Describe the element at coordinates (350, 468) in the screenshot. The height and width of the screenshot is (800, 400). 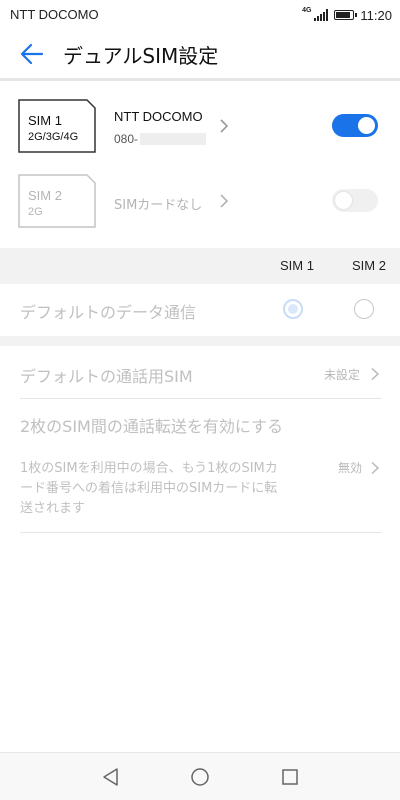
I see `call-forwarding-value: 無効` at that location.